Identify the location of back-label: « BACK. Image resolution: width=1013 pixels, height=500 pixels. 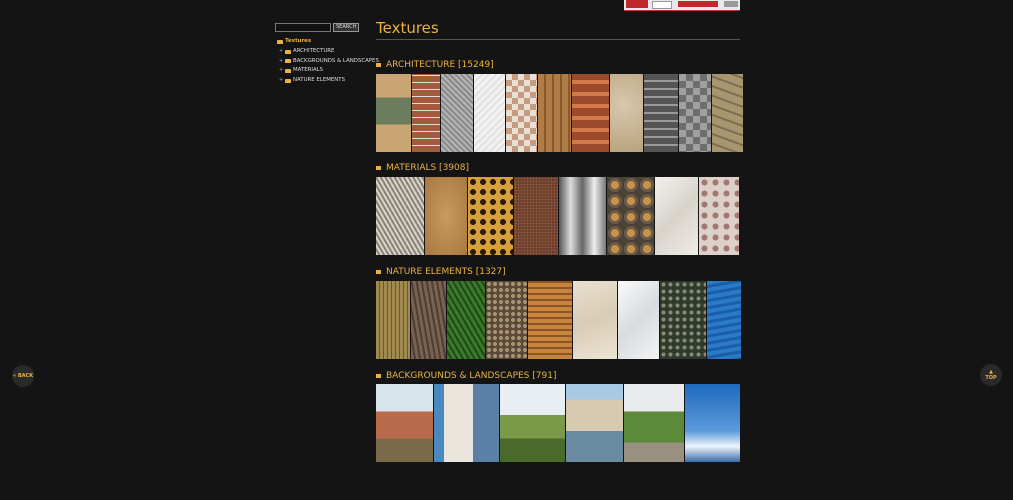
(23, 376).